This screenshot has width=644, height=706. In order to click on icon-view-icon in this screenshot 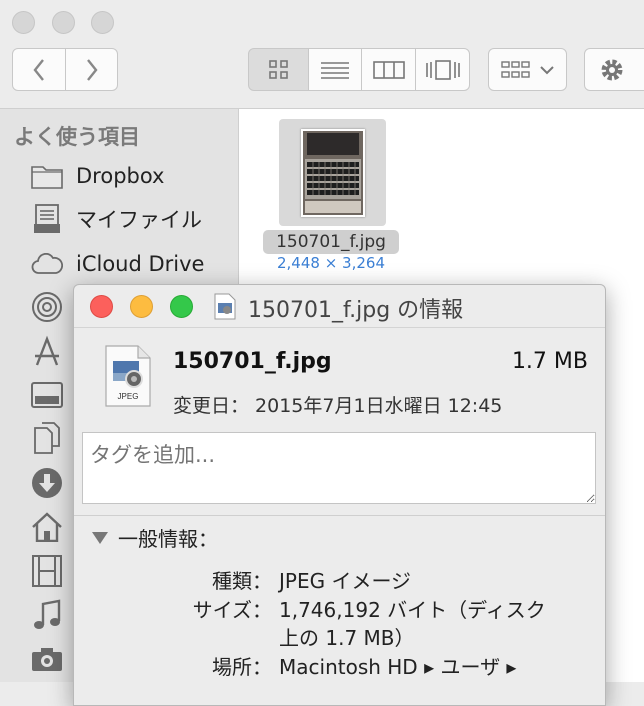, I will do `click(278, 69)`.